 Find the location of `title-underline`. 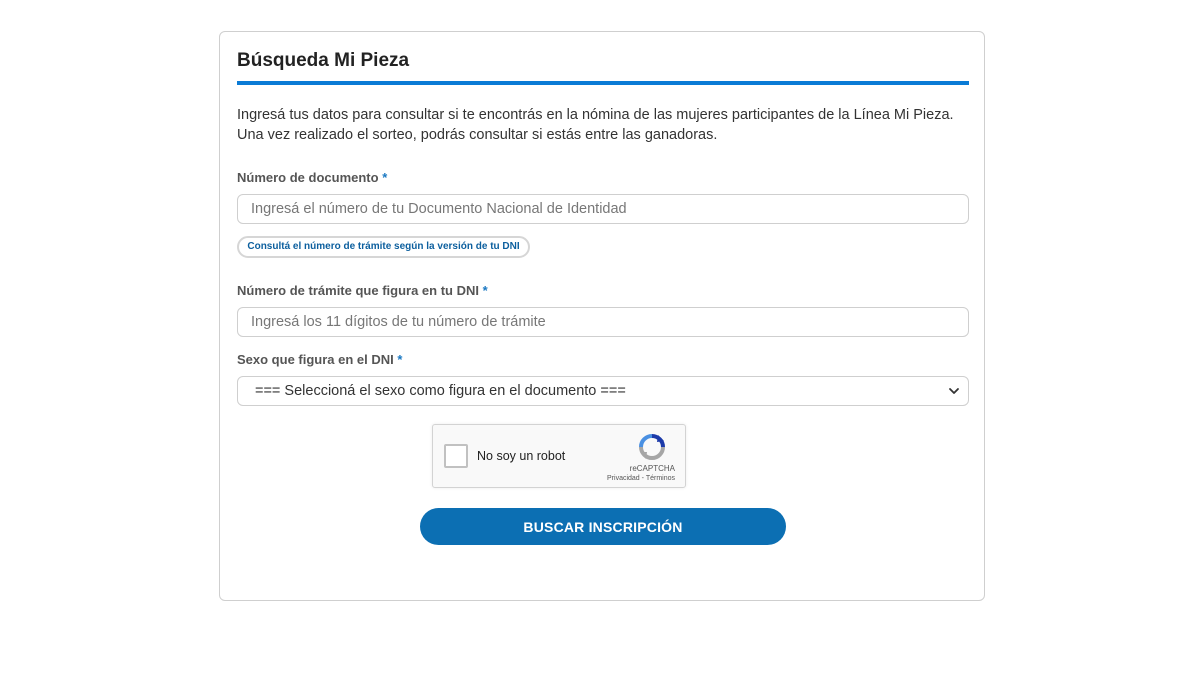

title-underline is located at coordinates (603, 83).